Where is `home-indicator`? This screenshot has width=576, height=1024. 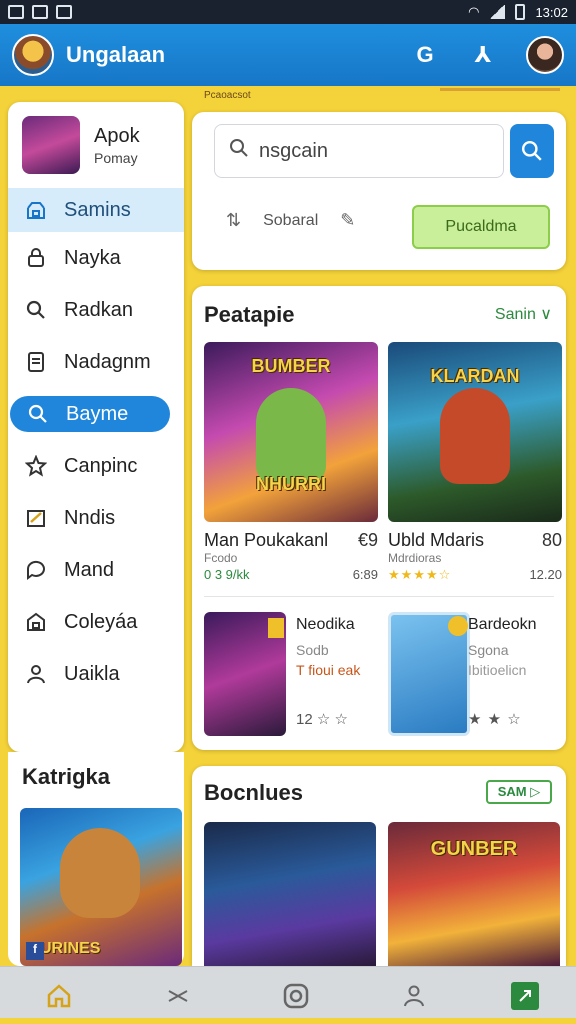 home-indicator is located at coordinates (288, 1021).